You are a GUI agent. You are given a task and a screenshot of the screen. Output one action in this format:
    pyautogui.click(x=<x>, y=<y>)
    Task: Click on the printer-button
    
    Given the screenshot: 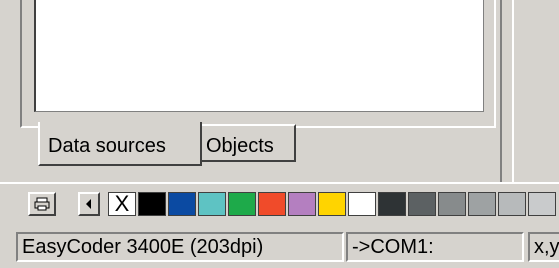 What is the action you would take?
    pyautogui.click(x=42, y=204)
    